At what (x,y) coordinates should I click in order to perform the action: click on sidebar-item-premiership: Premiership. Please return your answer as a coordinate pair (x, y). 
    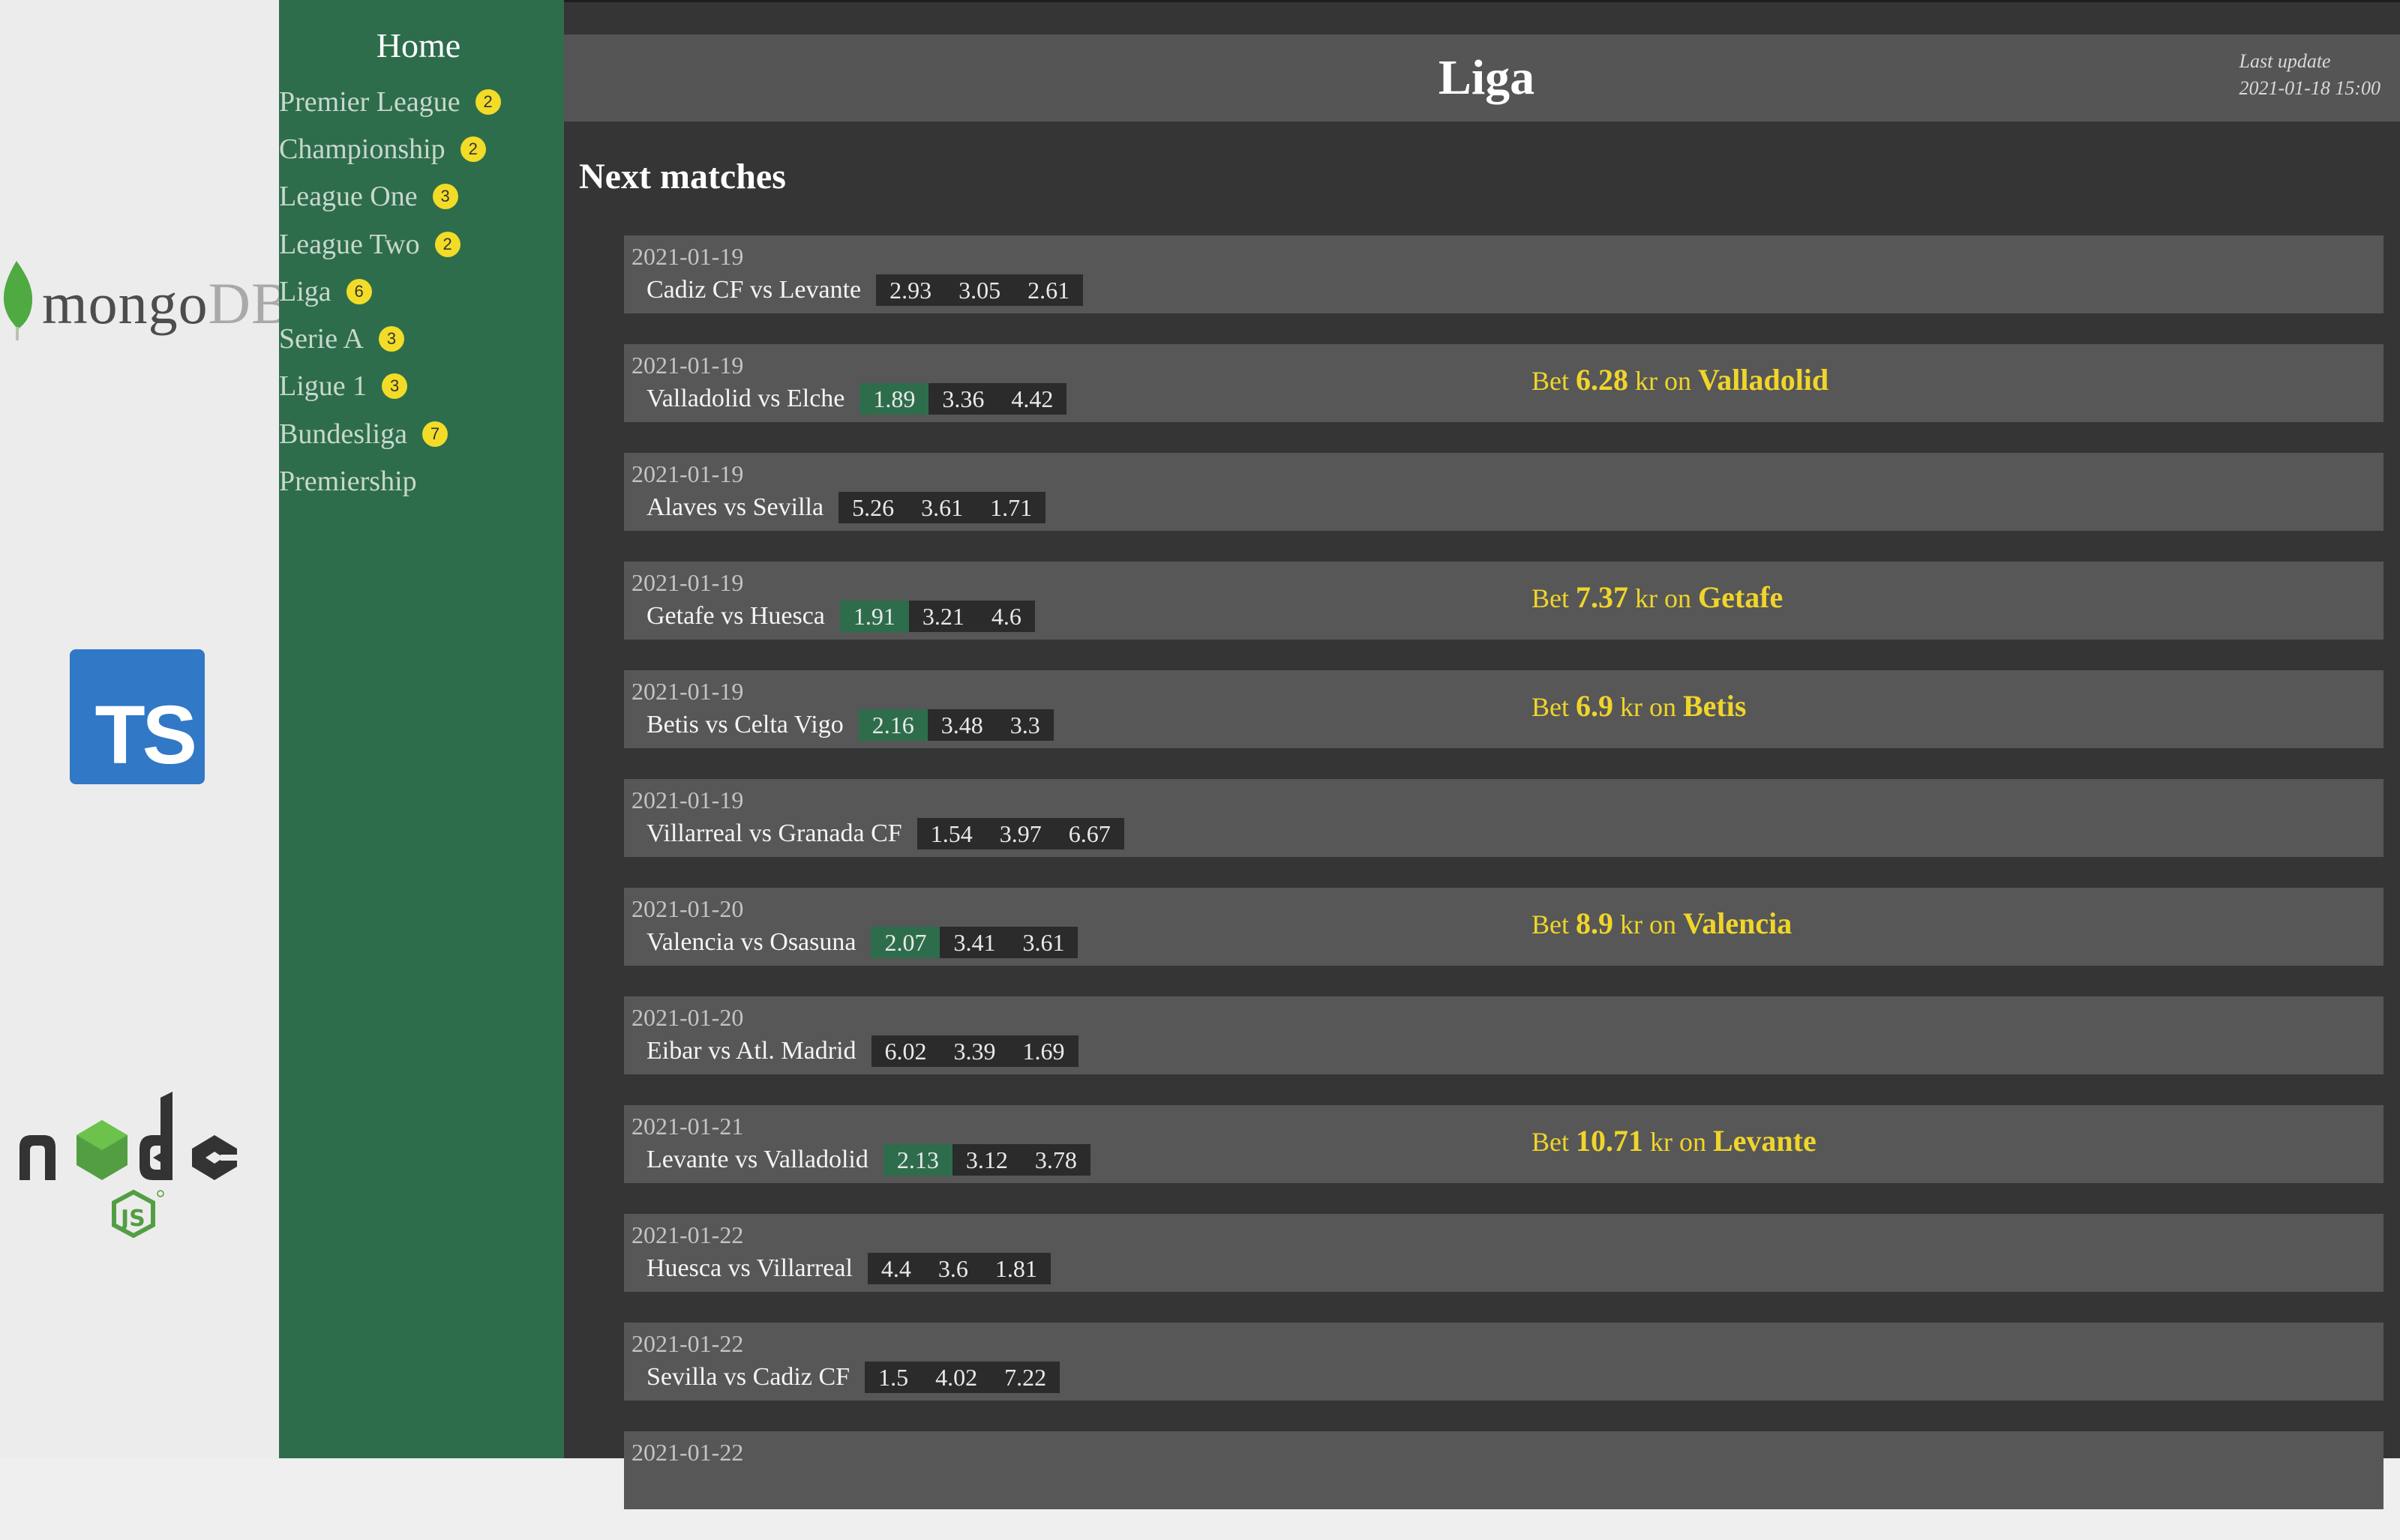
    Looking at the image, I should click on (390, 481).